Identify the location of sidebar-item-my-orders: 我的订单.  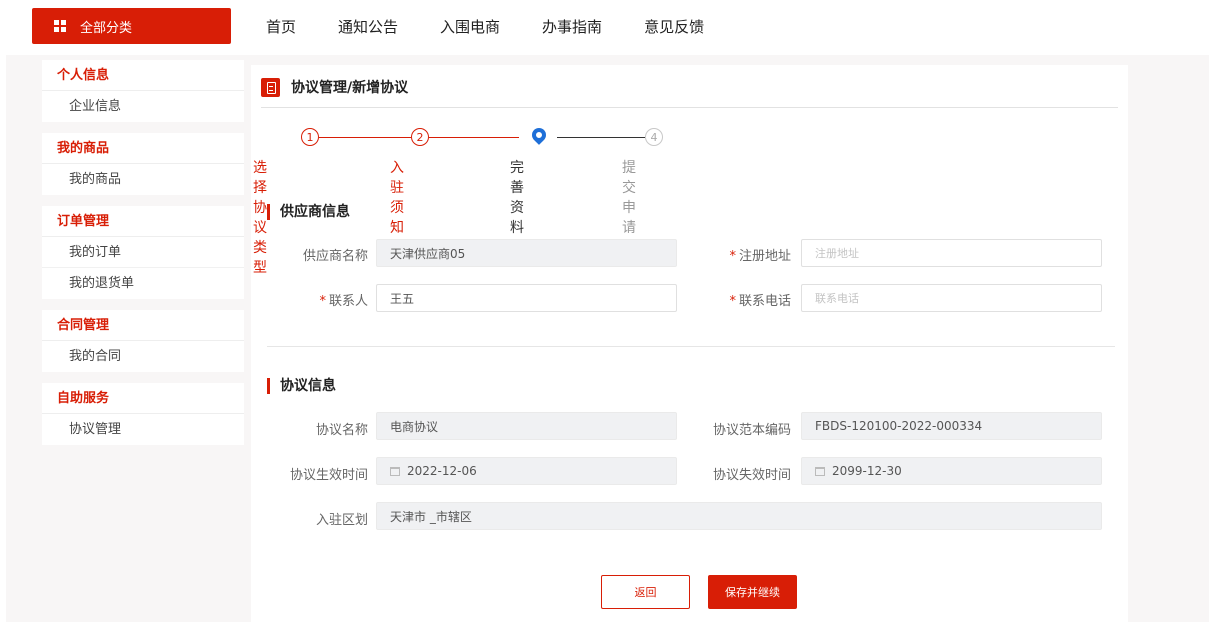
(143, 252).